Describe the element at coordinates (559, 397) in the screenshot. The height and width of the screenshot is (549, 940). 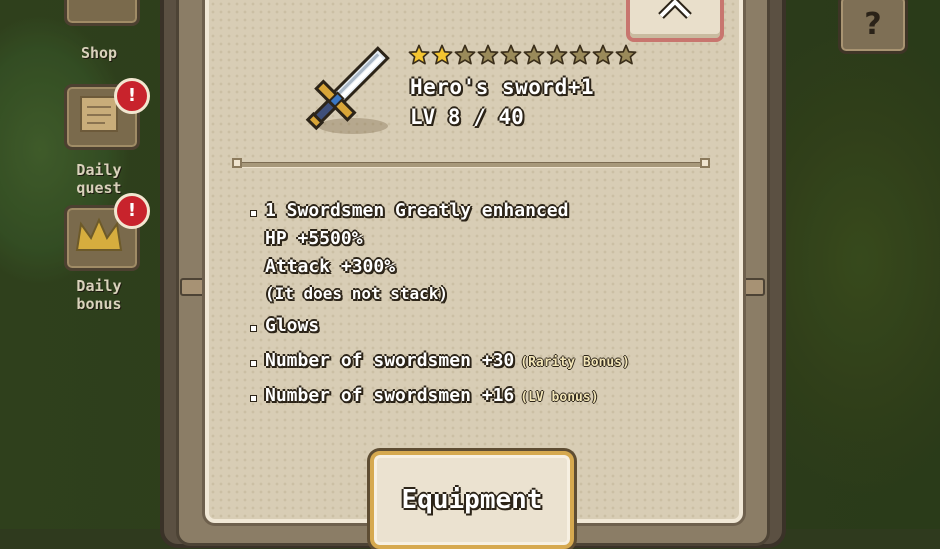
I see `lv-bonus-label: (LV bonus)` at that location.